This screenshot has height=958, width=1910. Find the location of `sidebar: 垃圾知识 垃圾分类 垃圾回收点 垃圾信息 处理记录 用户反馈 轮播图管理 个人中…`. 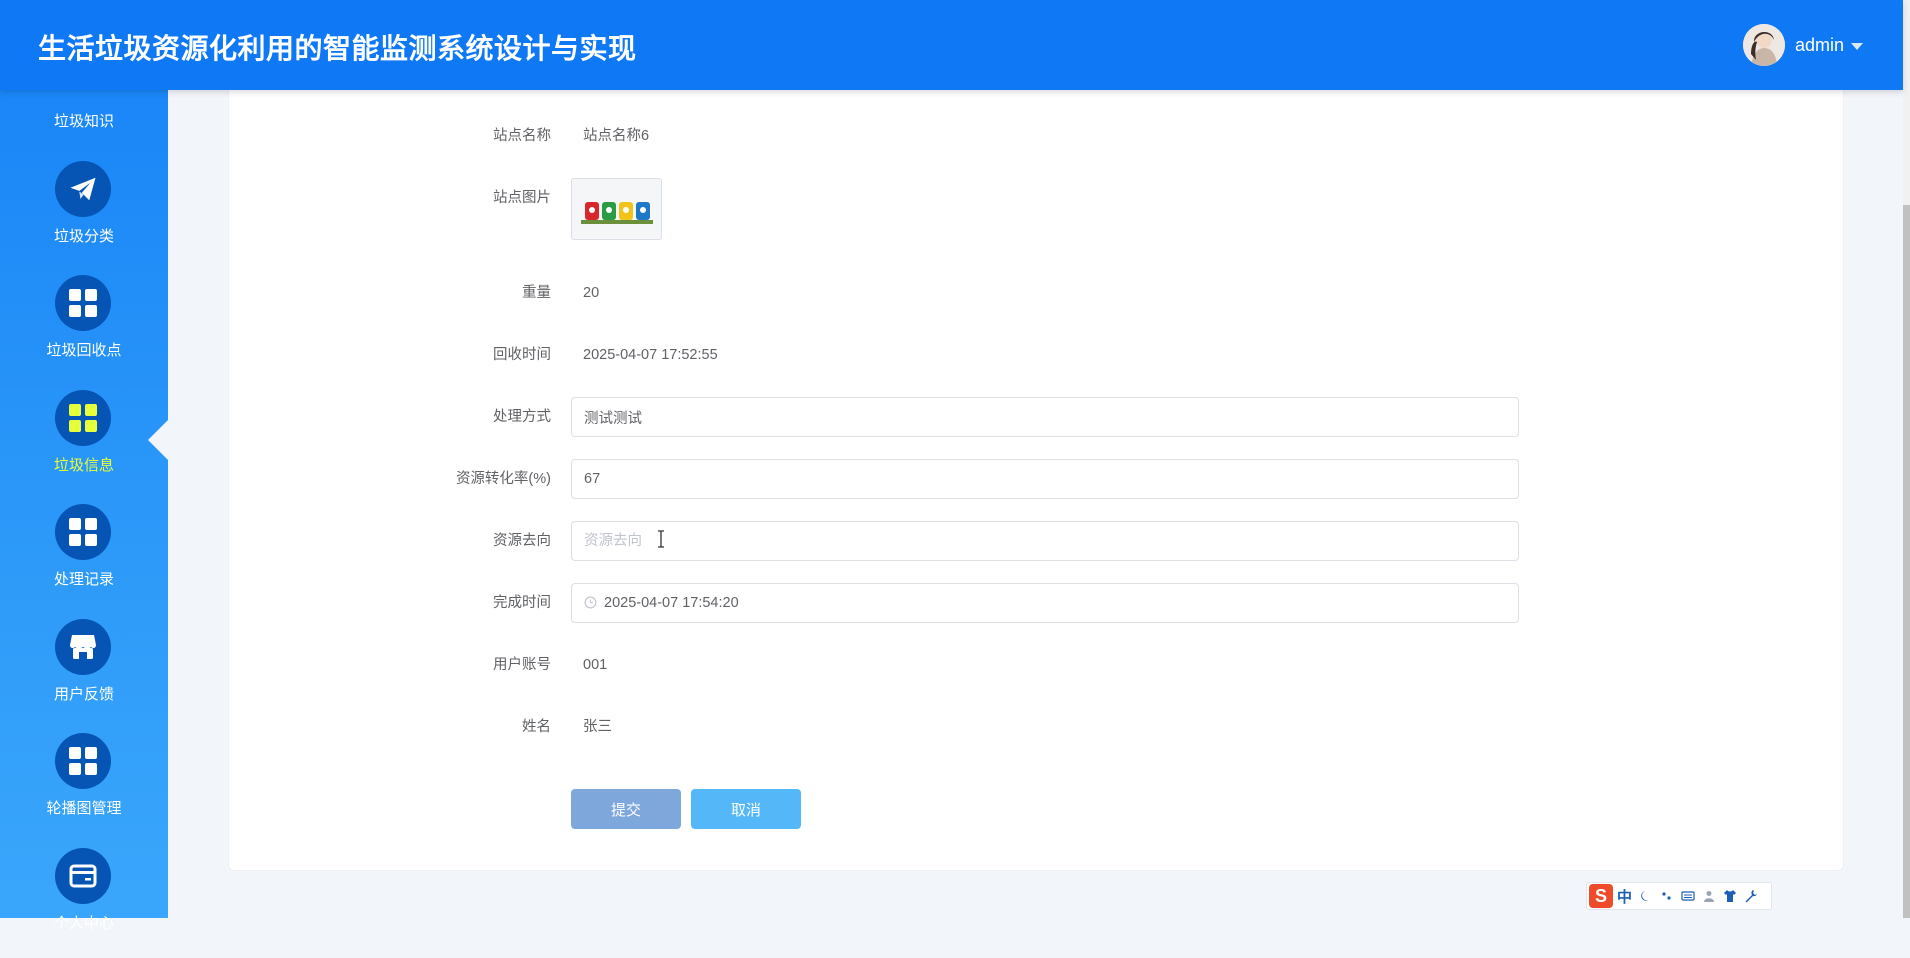

sidebar: 垃圾知识 垃圾分类 垃圾回收点 垃圾信息 处理记录 用户反馈 轮播图管理 个人中… is located at coordinates (84, 511).